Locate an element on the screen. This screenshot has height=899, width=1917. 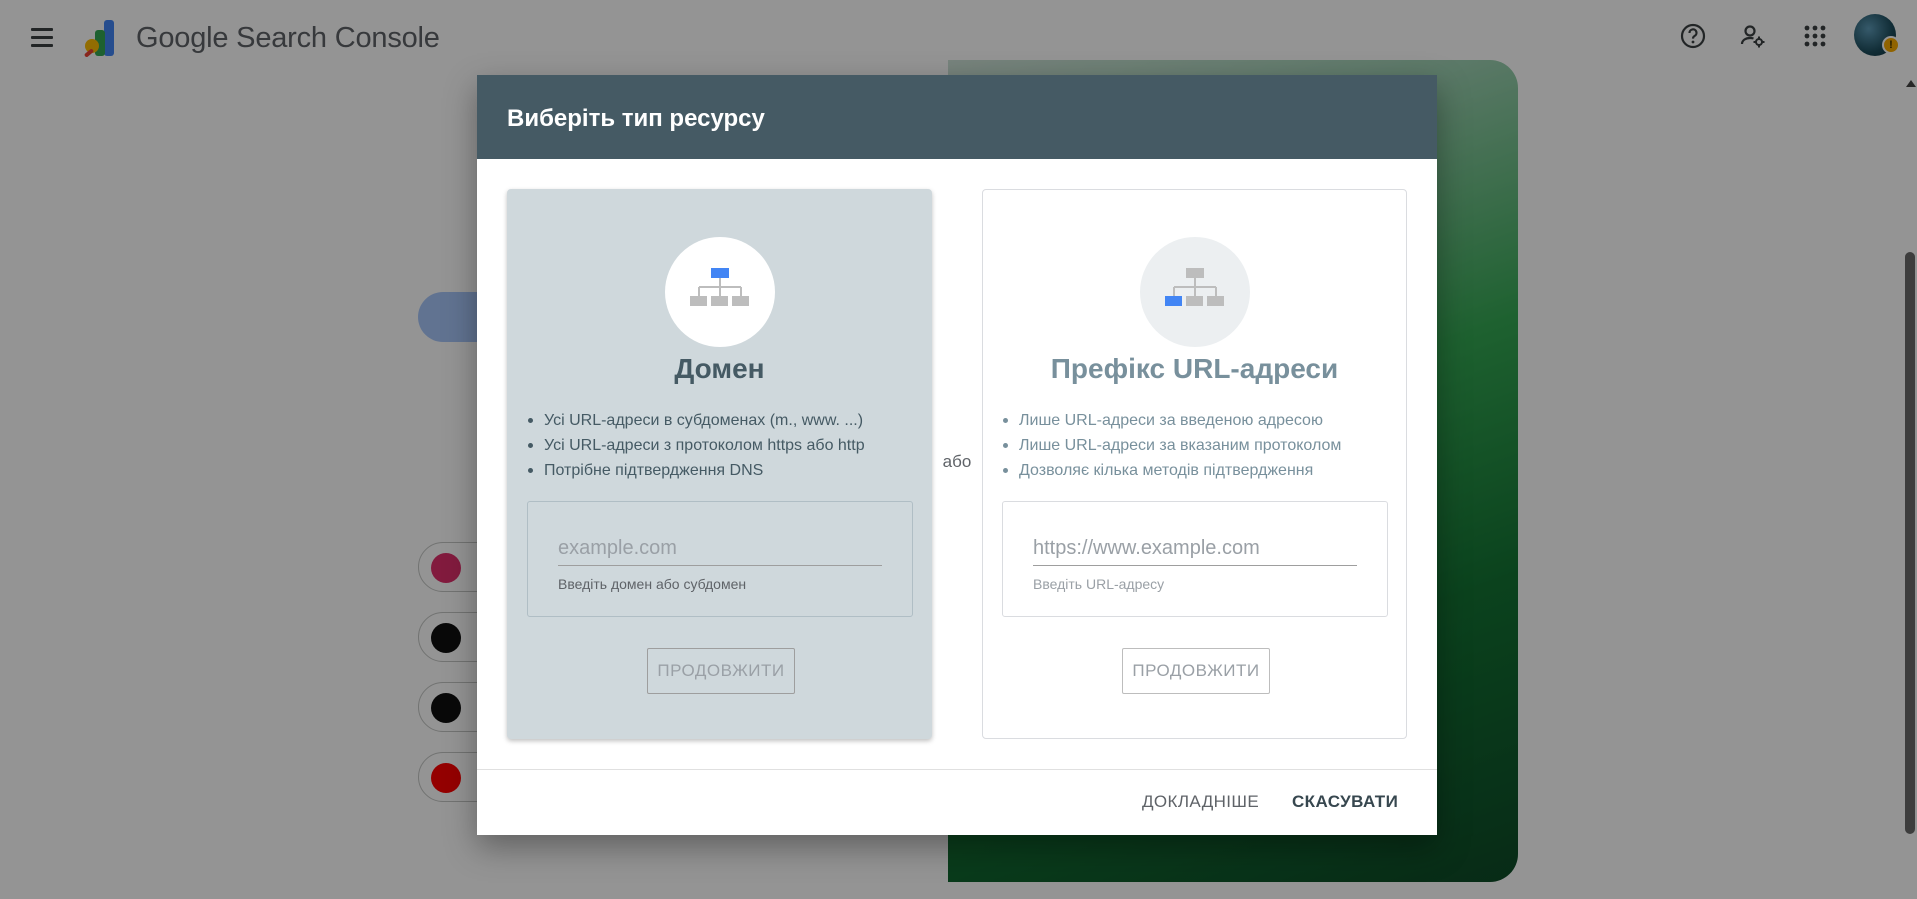
domain-option-title: Домен is located at coordinates (719, 368).